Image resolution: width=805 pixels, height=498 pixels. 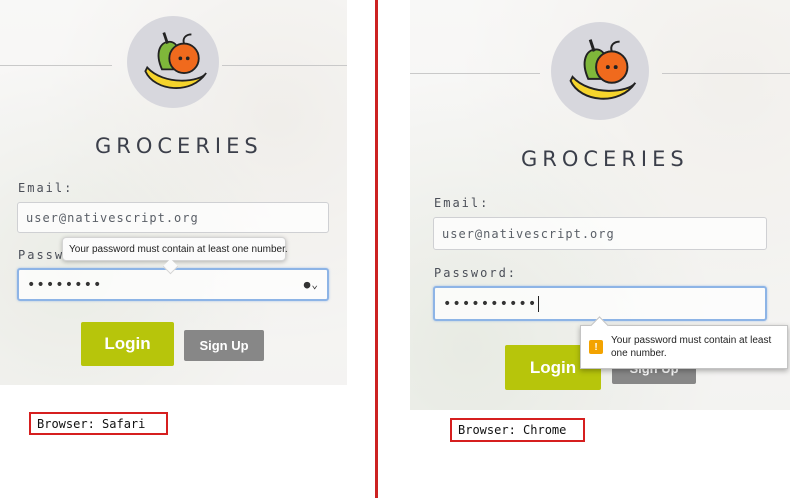 What do you see at coordinates (376, 249) in the screenshot?
I see `panel-divider` at bounding box center [376, 249].